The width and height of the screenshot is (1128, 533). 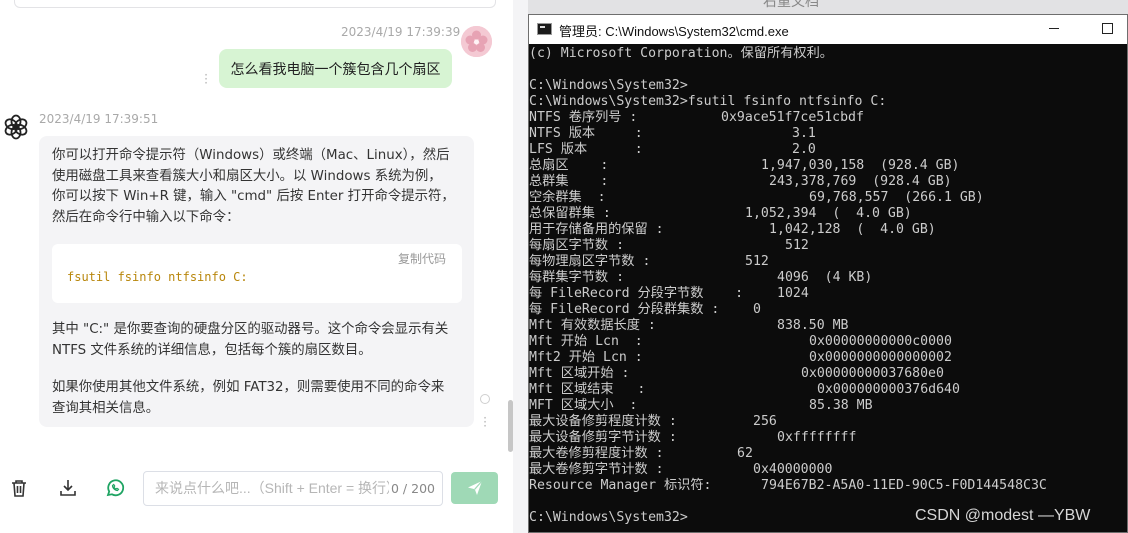 What do you see at coordinates (206, 79) in the screenshot?
I see `user-message-more-icon: · · ·` at bounding box center [206, 79].